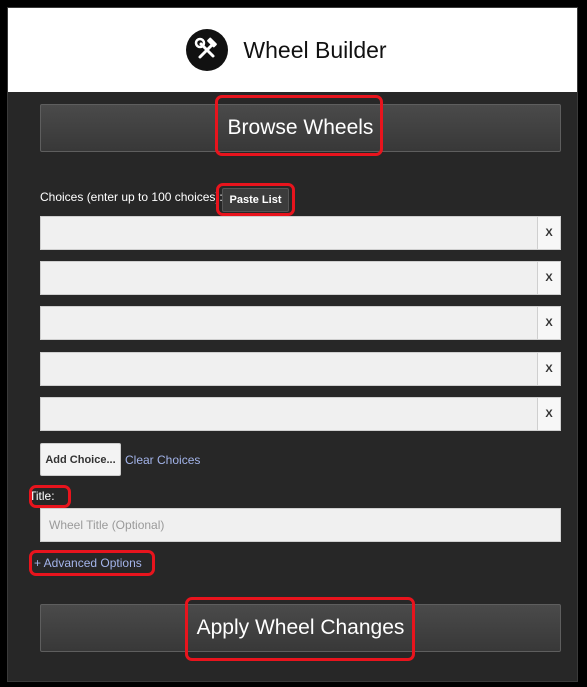  What do you see at coordinates (207, 50) in the screenshot?
I see `hammer-wrench-icon` at bounding box center [207, 50].